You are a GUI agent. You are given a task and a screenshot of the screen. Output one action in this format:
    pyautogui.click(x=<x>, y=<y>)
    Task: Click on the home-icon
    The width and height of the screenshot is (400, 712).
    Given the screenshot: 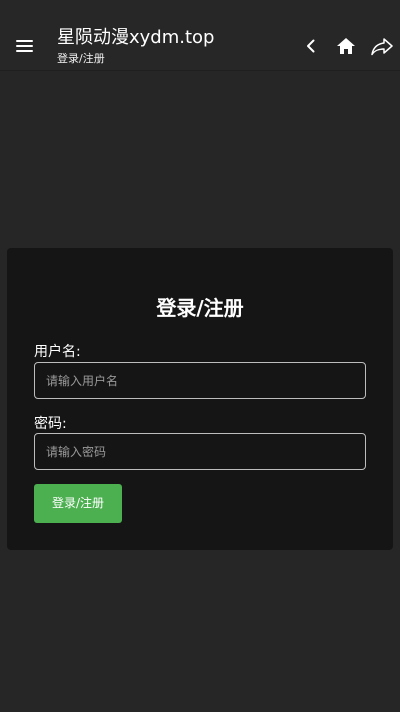 What is the action you would take?
    pyautogui.click(x=346, y=46)
    